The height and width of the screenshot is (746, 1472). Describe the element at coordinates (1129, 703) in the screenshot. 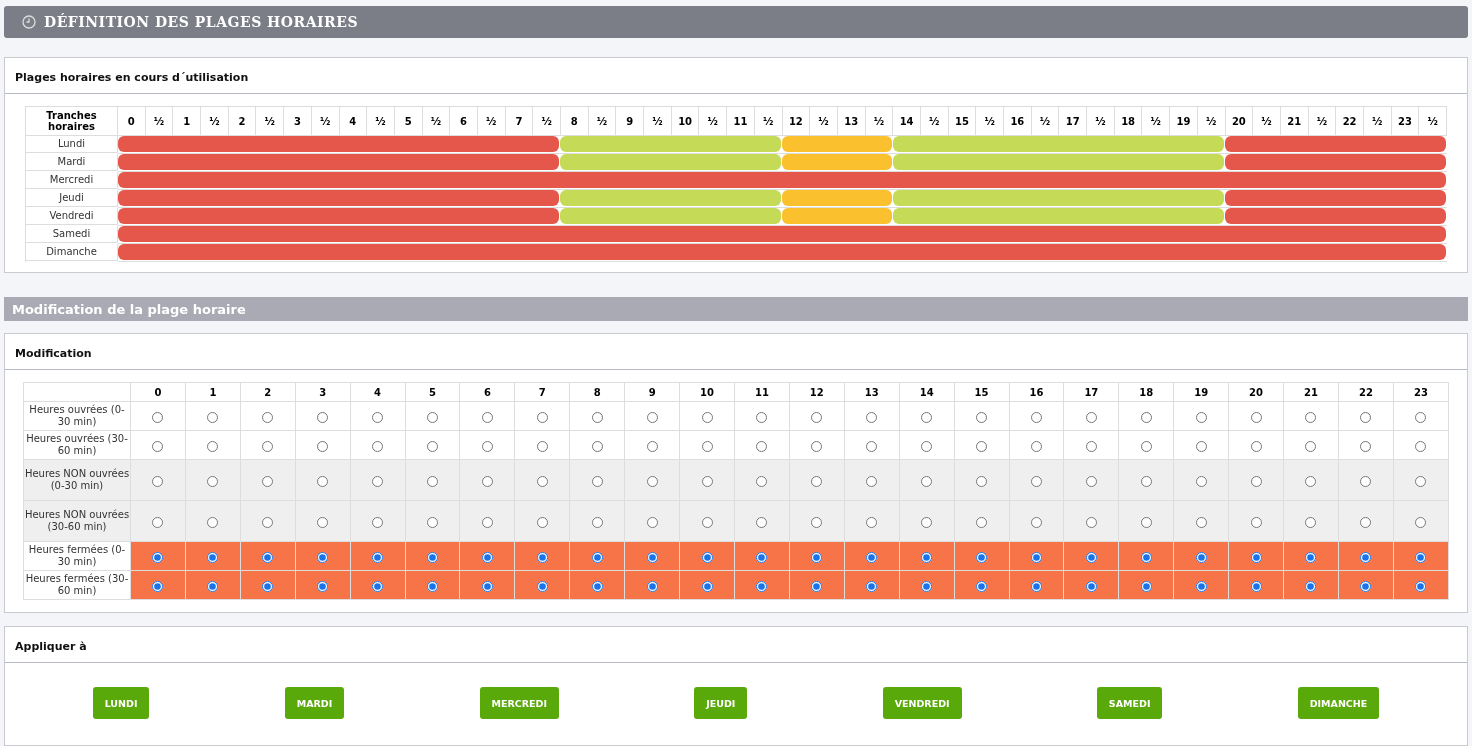

I see `day-button: SAMEDI` at that location.